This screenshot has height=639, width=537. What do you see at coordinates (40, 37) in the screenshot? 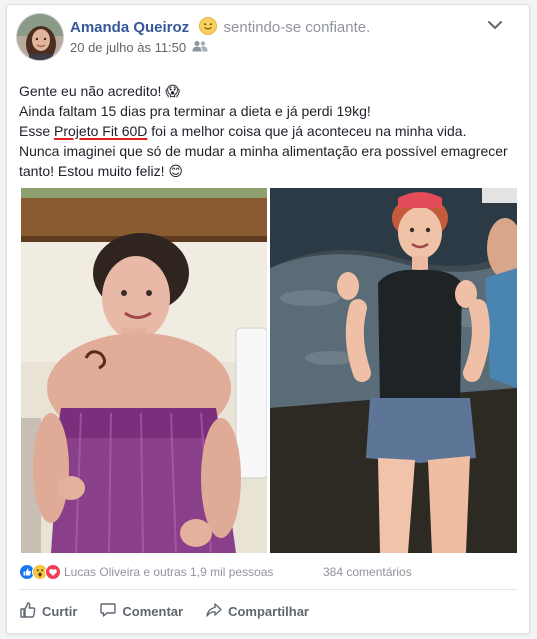
I see `avatar` at bounding box center [40, 37].